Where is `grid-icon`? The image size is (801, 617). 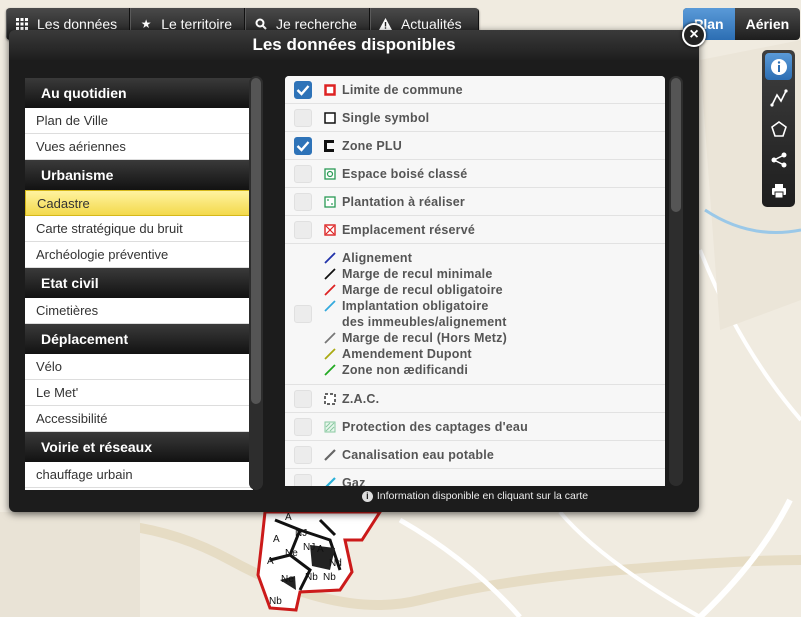 grid-icon is located at coordinates (22, 24).